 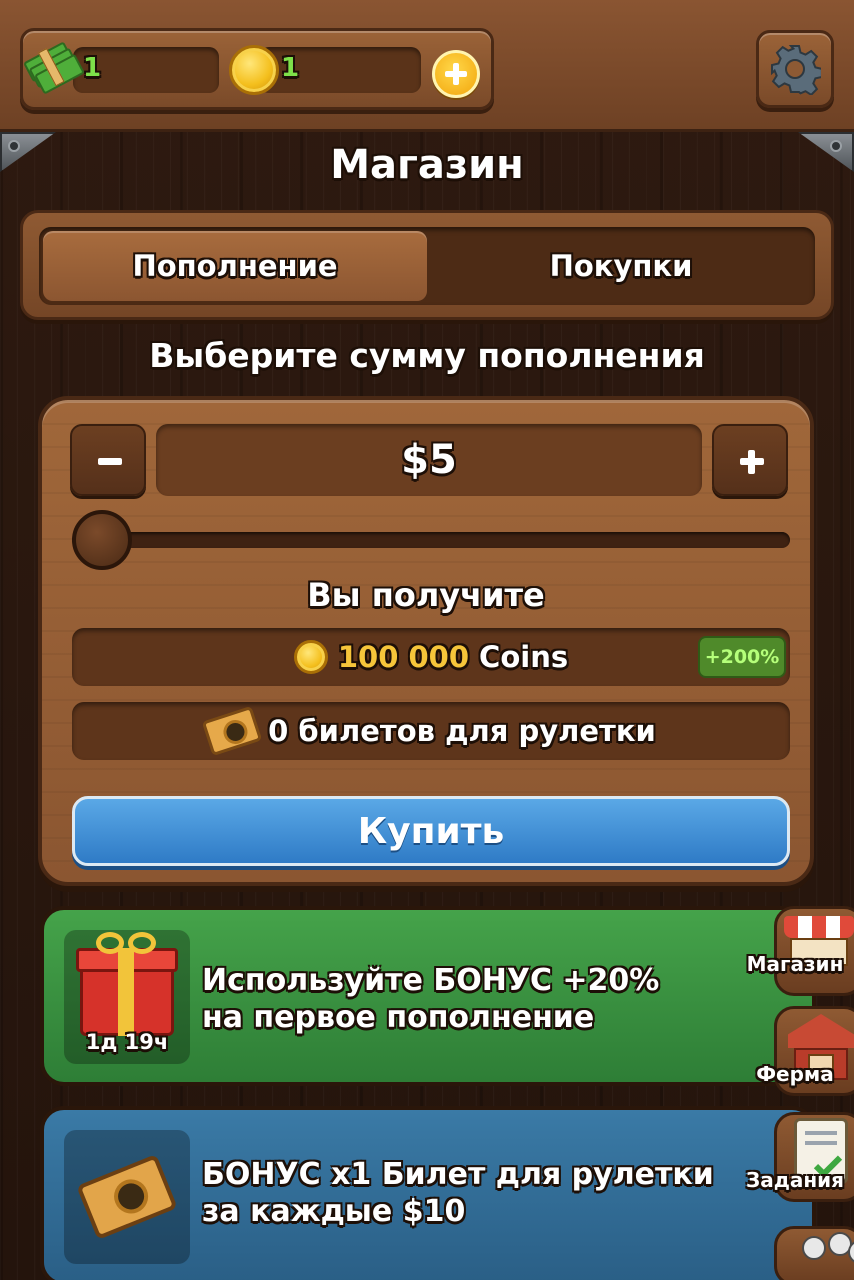 What do you see at coordinates (334, 1211) in the screenshot?
I see `bonus-text-line2: за каждые $10` at bounding box center [334, 1211].